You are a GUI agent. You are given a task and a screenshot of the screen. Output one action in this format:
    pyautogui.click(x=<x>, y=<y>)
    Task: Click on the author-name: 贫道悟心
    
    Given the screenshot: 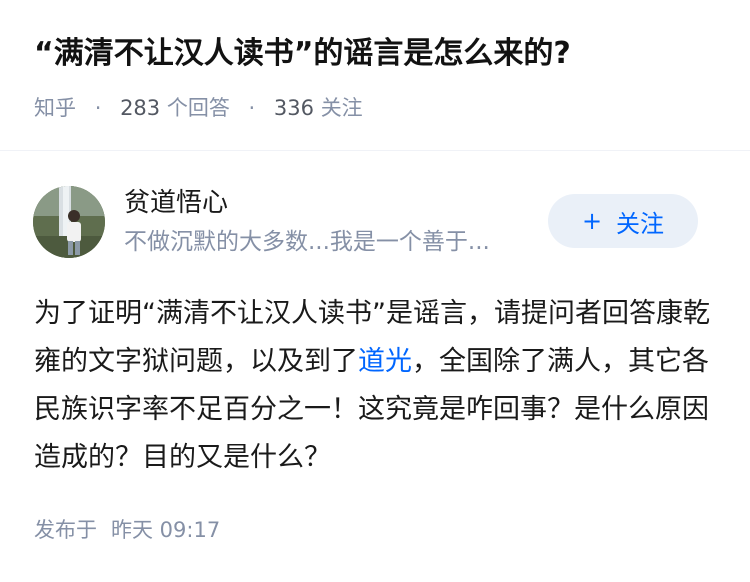 What is the action you would take?
    pyautogui.click(x=176, y=203)
    